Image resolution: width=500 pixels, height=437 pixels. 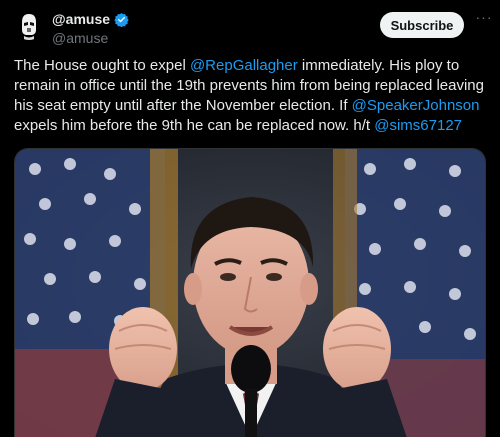 What do you see at coordinates (90, 38) in the screenshot?
I see `author-handle: @amuse` at bounding box center [90, 38].